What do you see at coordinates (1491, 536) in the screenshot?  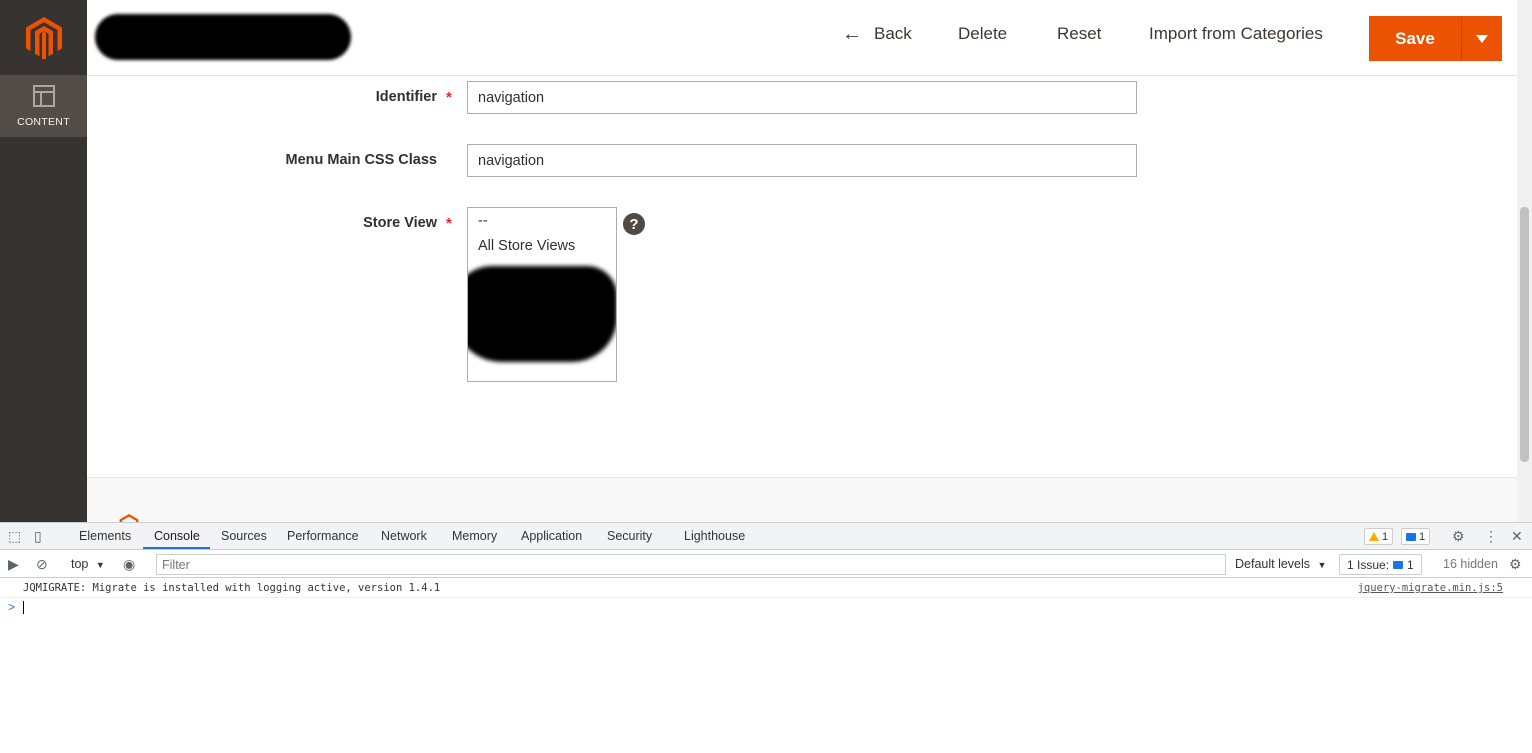 I see `more-options-icon: ⋮` at bounding box center [1491, 536].